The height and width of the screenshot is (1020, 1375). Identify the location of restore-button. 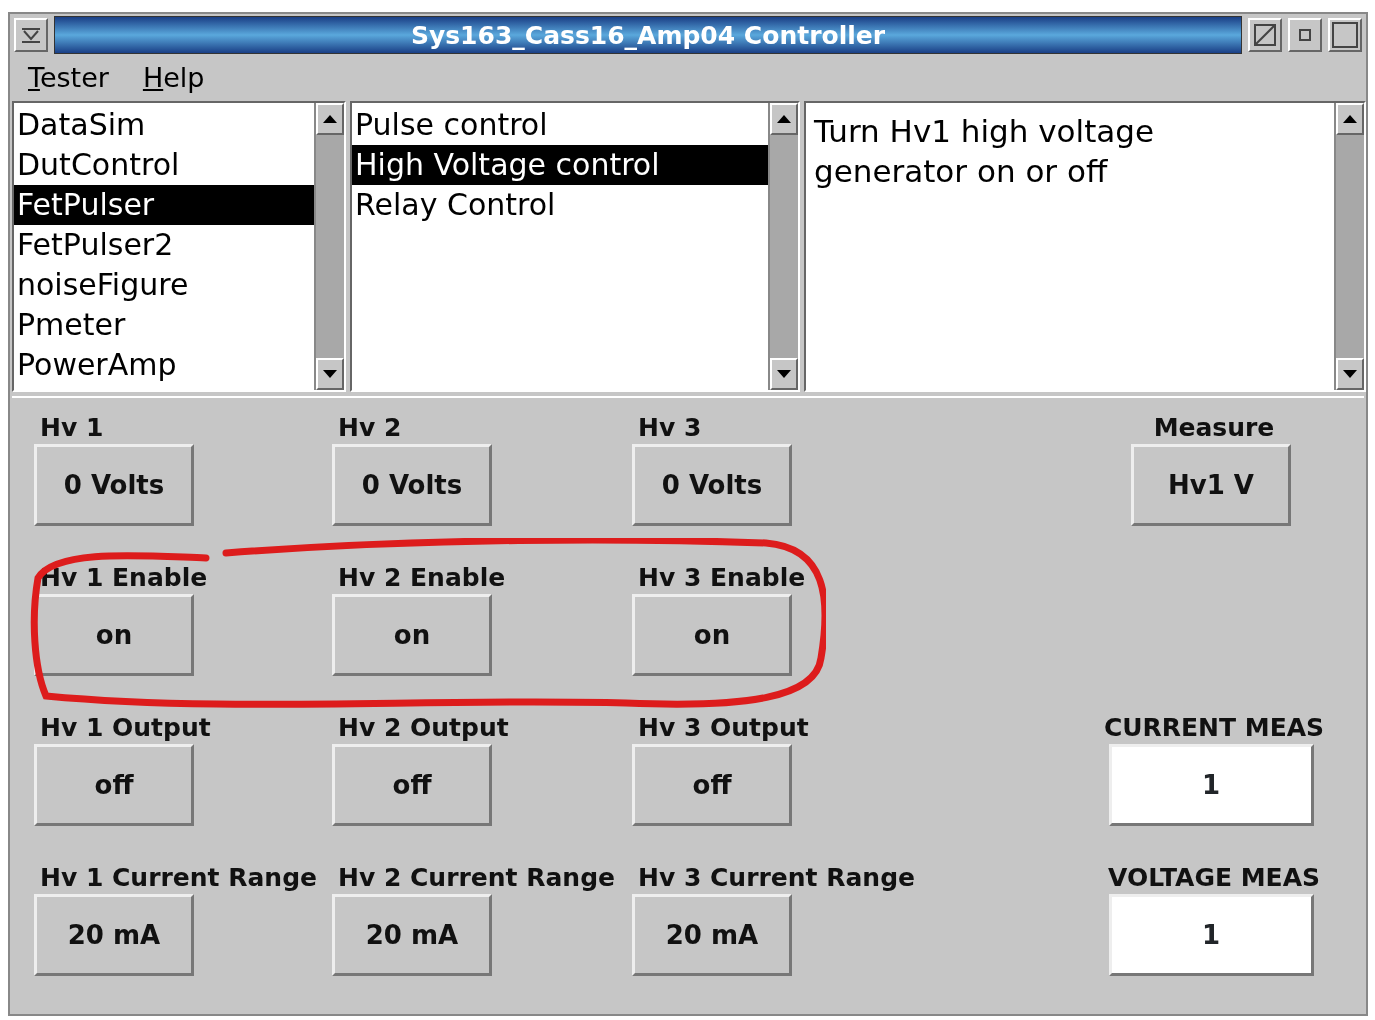
(1345, 35).